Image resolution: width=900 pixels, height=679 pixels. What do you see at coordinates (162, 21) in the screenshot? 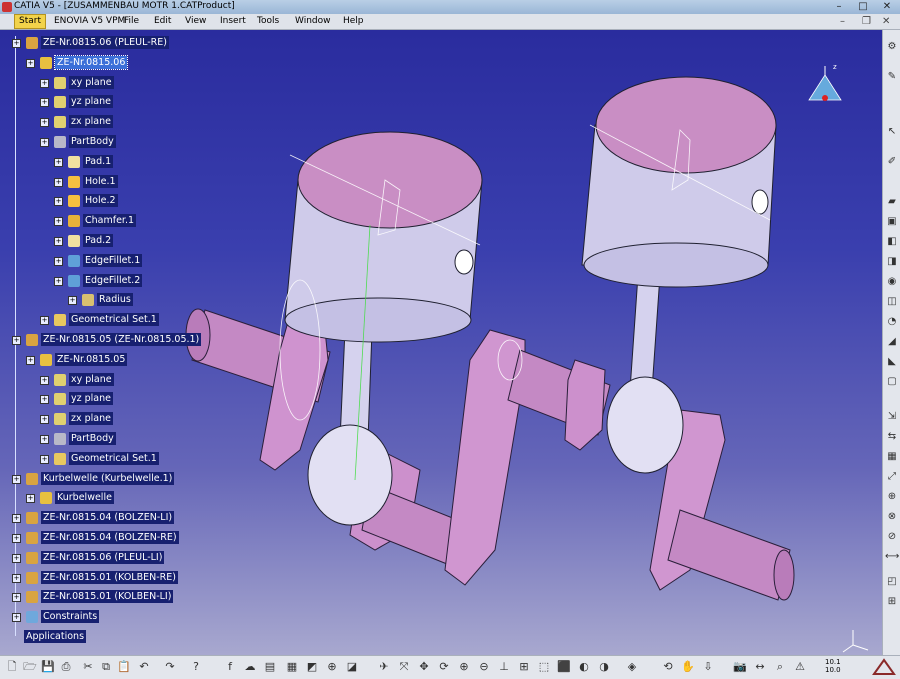
I see `menu-edit: Edit` at bounding box center [162, 21].